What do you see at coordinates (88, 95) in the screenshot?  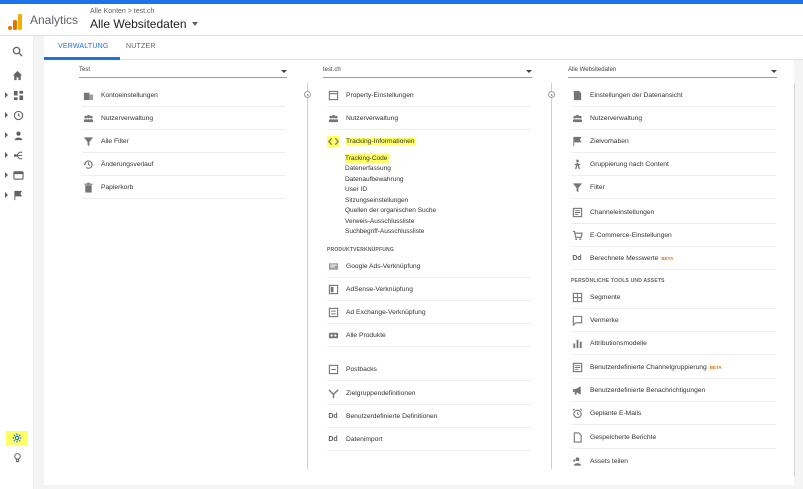 I see `building-icon` at bounding box center [88, 95].